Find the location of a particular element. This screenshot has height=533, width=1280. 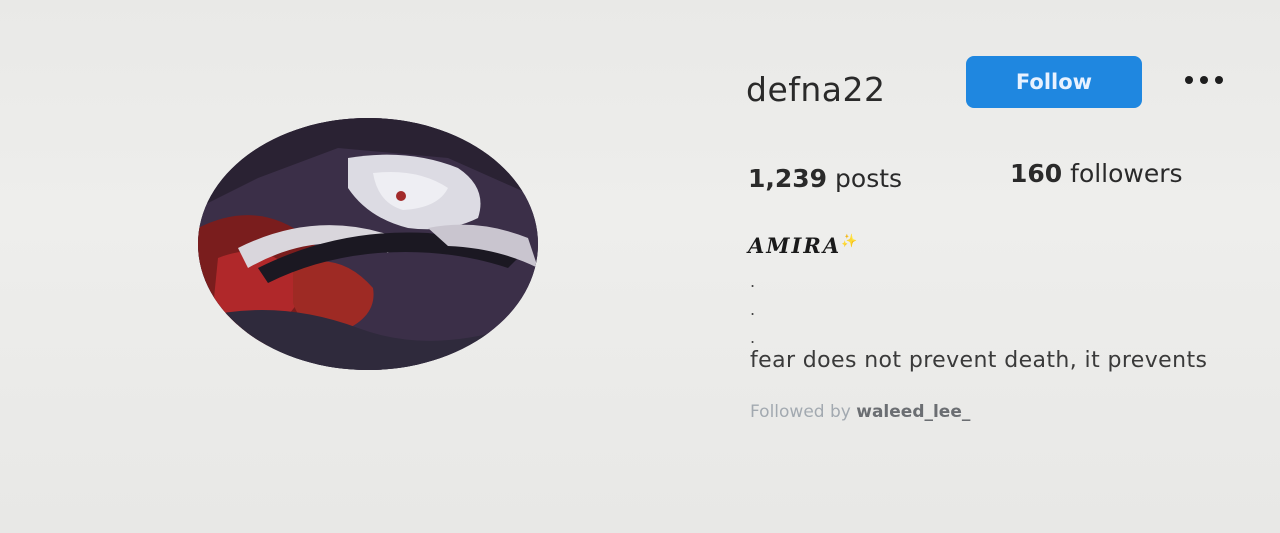

followers-stat: 160 followers is located at coordinates (1096, 173).